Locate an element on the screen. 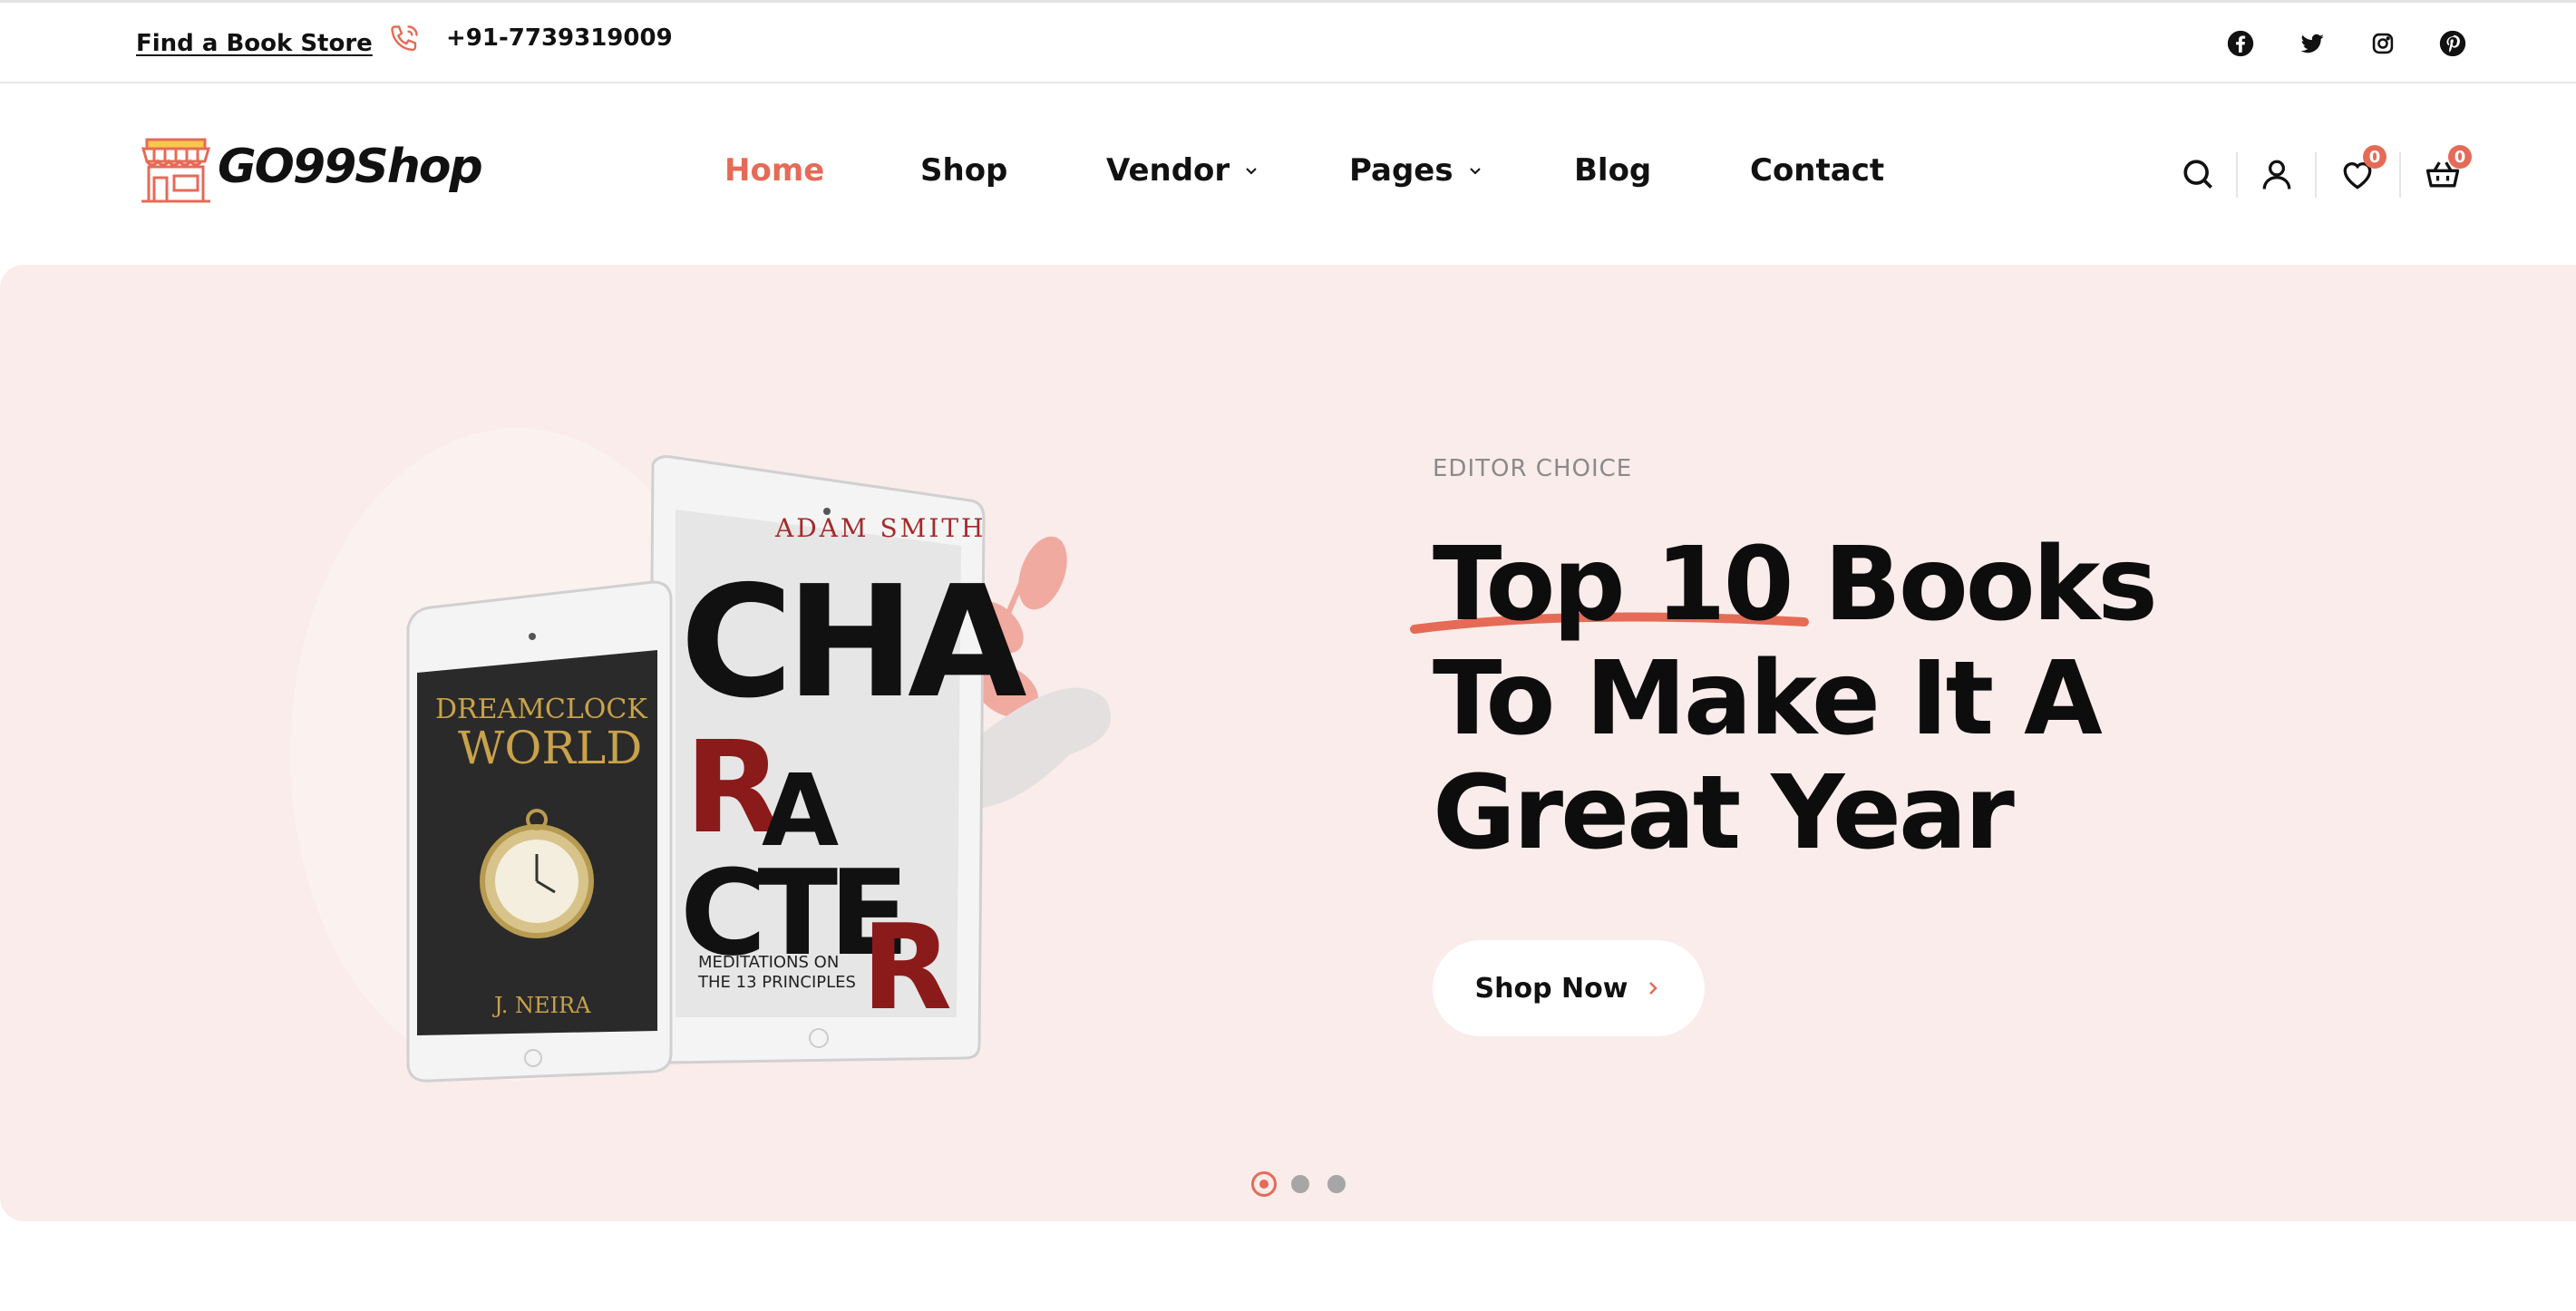 This screenshot has height=1311, width=2576. svg-text: ADAM SMITH is located at coordinates (880, 528).